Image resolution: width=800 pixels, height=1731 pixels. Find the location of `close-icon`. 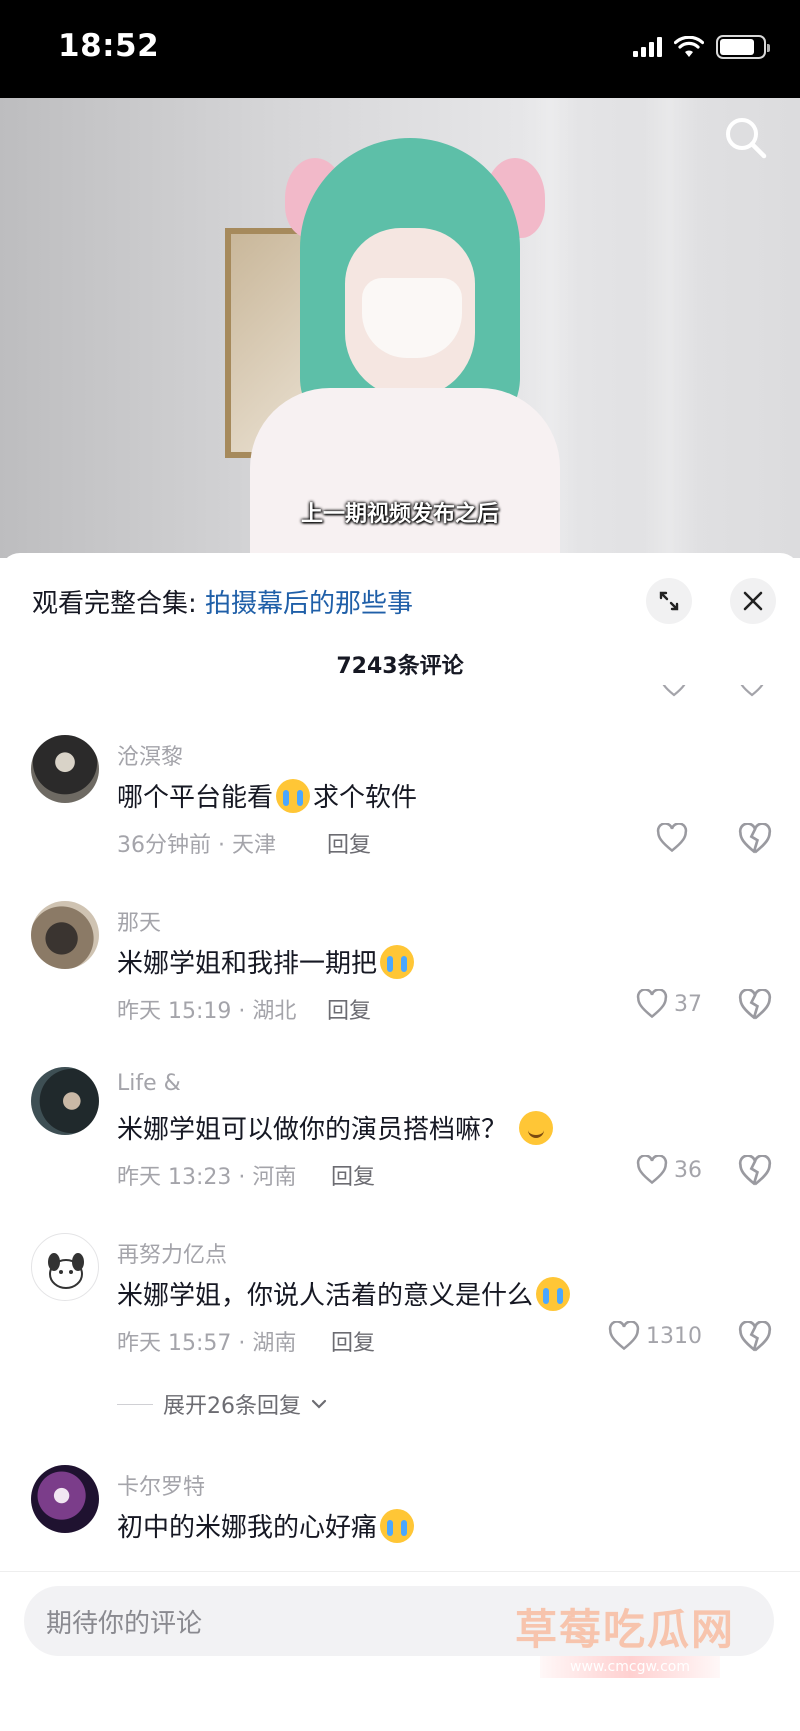

close-icon is located at coordinates (753, 601).